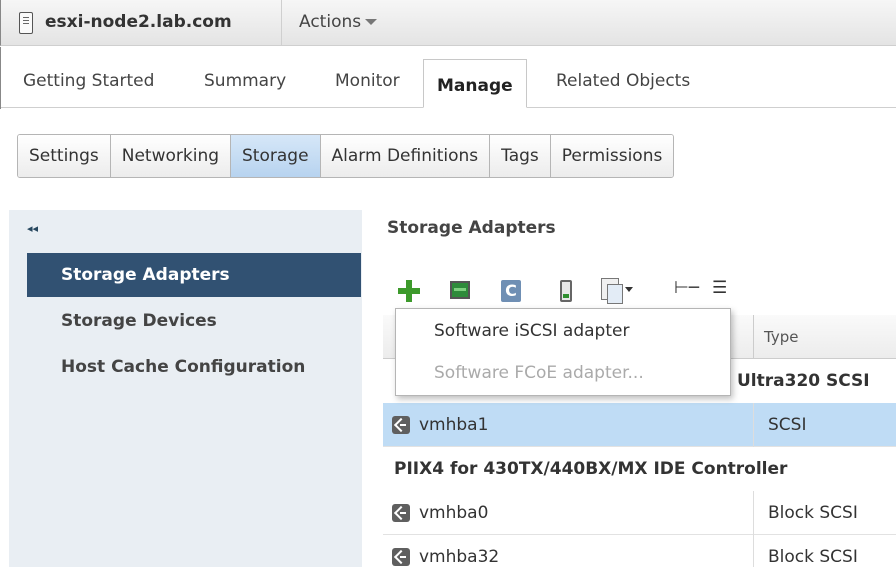 The height and width of the screenshot is (567, 896). I want to click on collapse-panel-icon: ◂◂, so click(32, 228).